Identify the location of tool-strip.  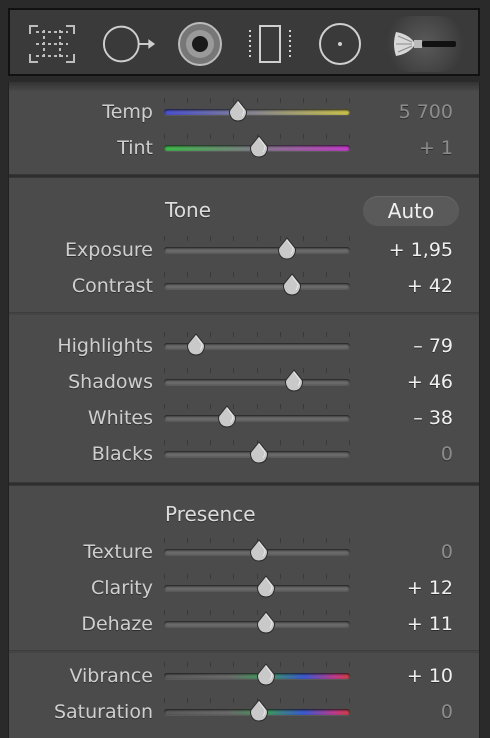
(244, 42).